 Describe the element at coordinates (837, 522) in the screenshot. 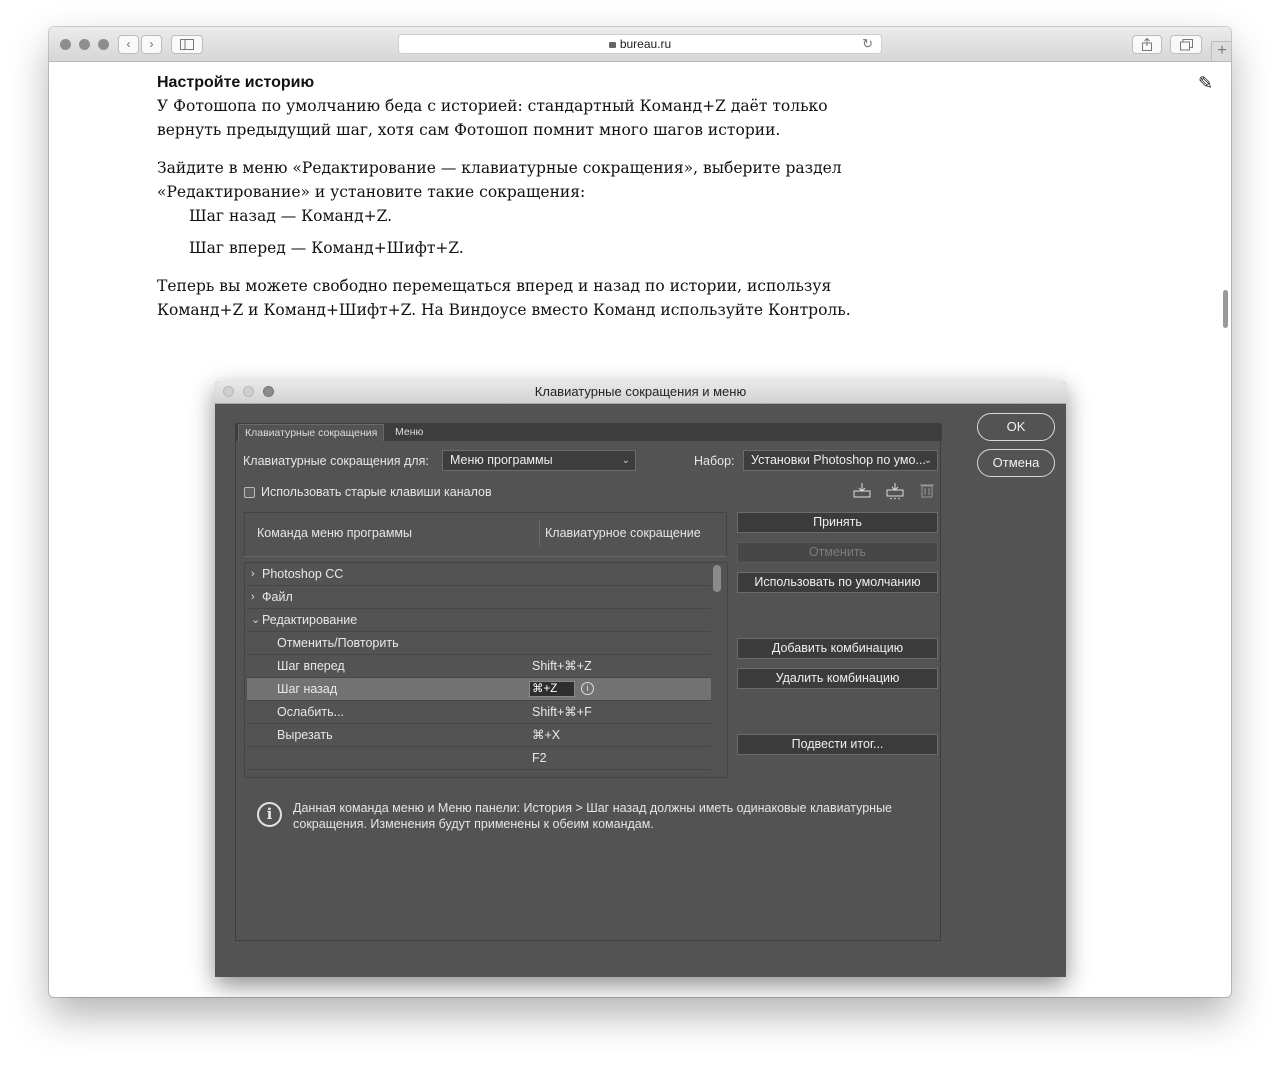

I see `accept-button: Принять` at that location.